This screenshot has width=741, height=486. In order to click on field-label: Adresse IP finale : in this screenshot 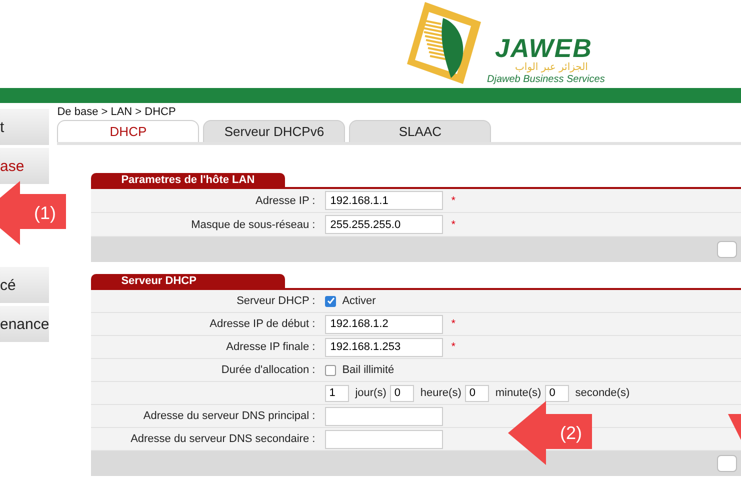, I will do `click(270, 347)`.